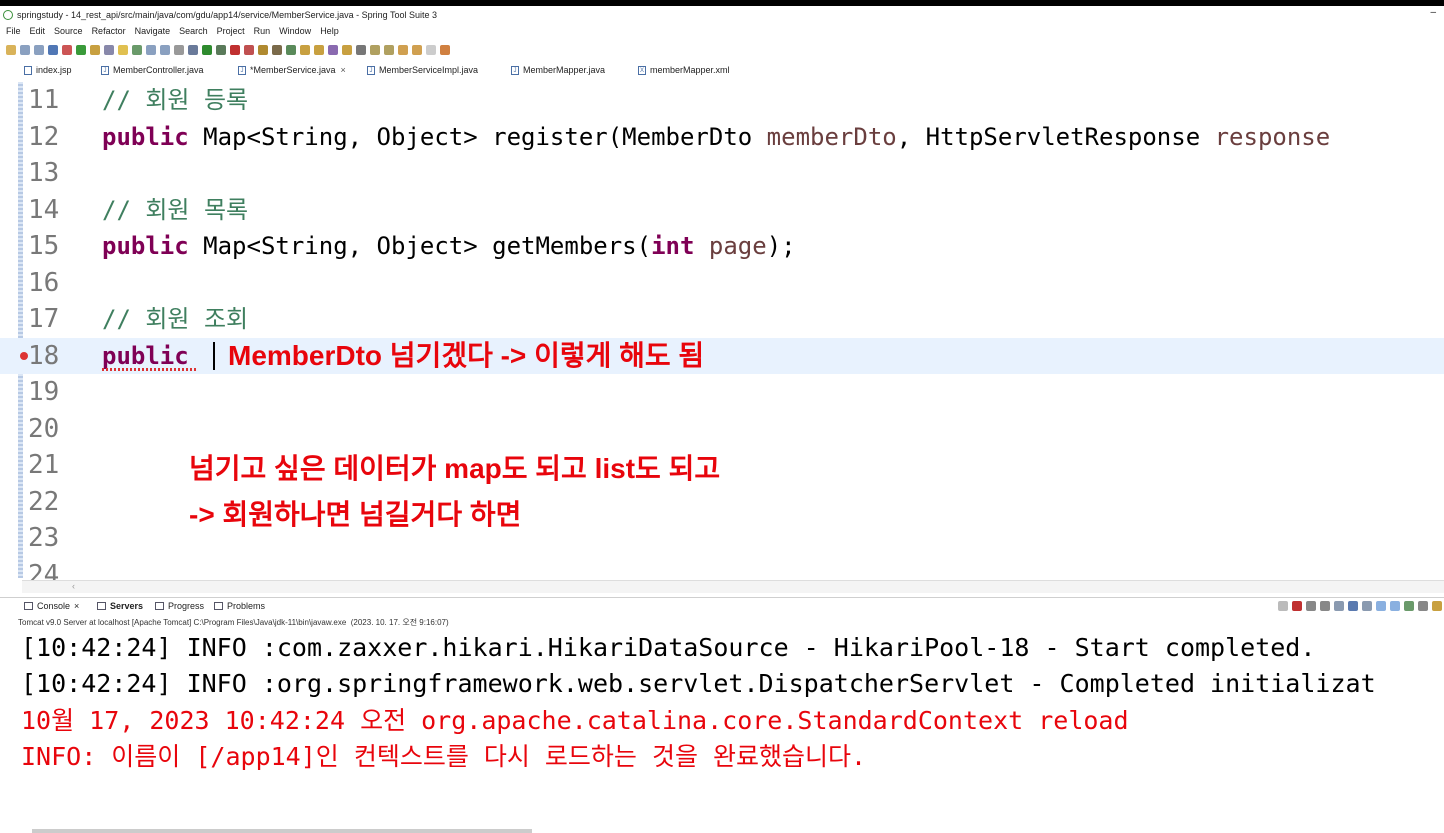 Image resolution: width=1444 pixels, height=833 pixels. I want to click on open-resource-icon, so click(347, 50).